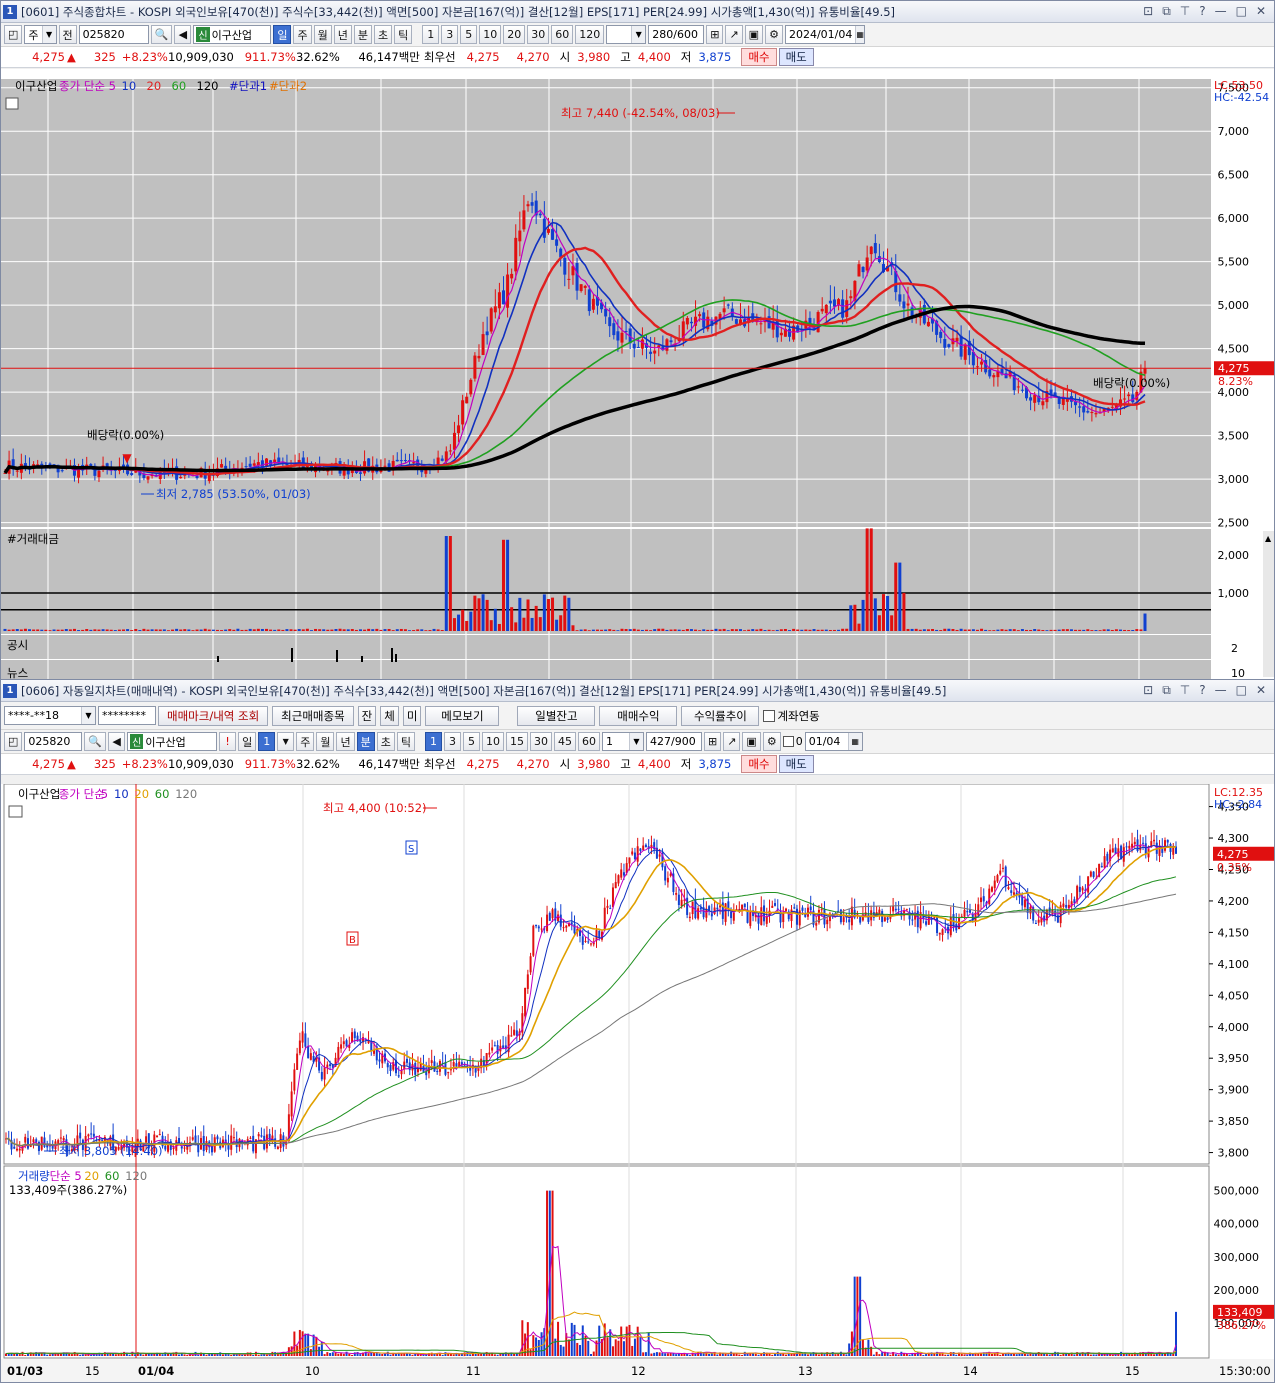 This screenshot has height=1383, width=1275. Describe the element at coordinates (590, 34) in the screenshot. I see `interval-120: 120` at that location.